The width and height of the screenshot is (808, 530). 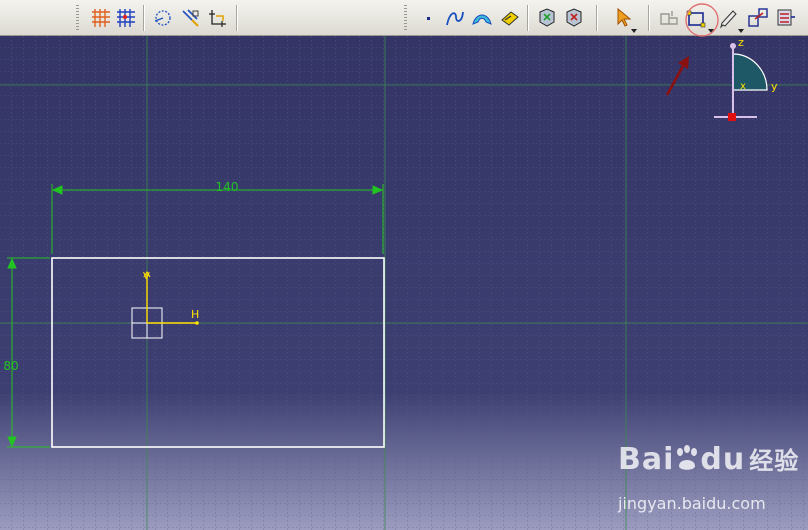 I want to click on profile-icon, so click(x=669, y=18).